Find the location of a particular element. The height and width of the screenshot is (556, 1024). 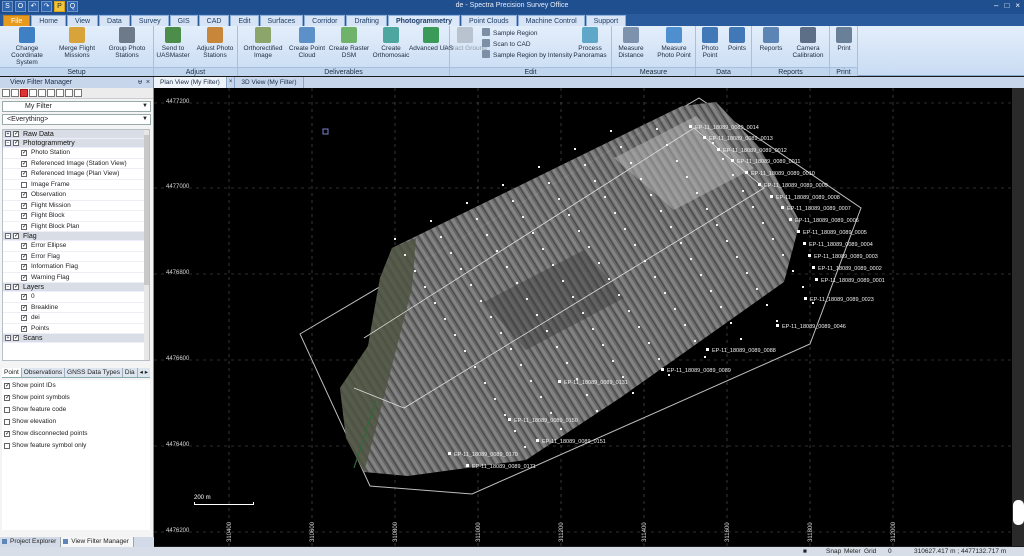

tree-item: ✓ Referenced Image (Station View) is located at coordinates (76, 164).